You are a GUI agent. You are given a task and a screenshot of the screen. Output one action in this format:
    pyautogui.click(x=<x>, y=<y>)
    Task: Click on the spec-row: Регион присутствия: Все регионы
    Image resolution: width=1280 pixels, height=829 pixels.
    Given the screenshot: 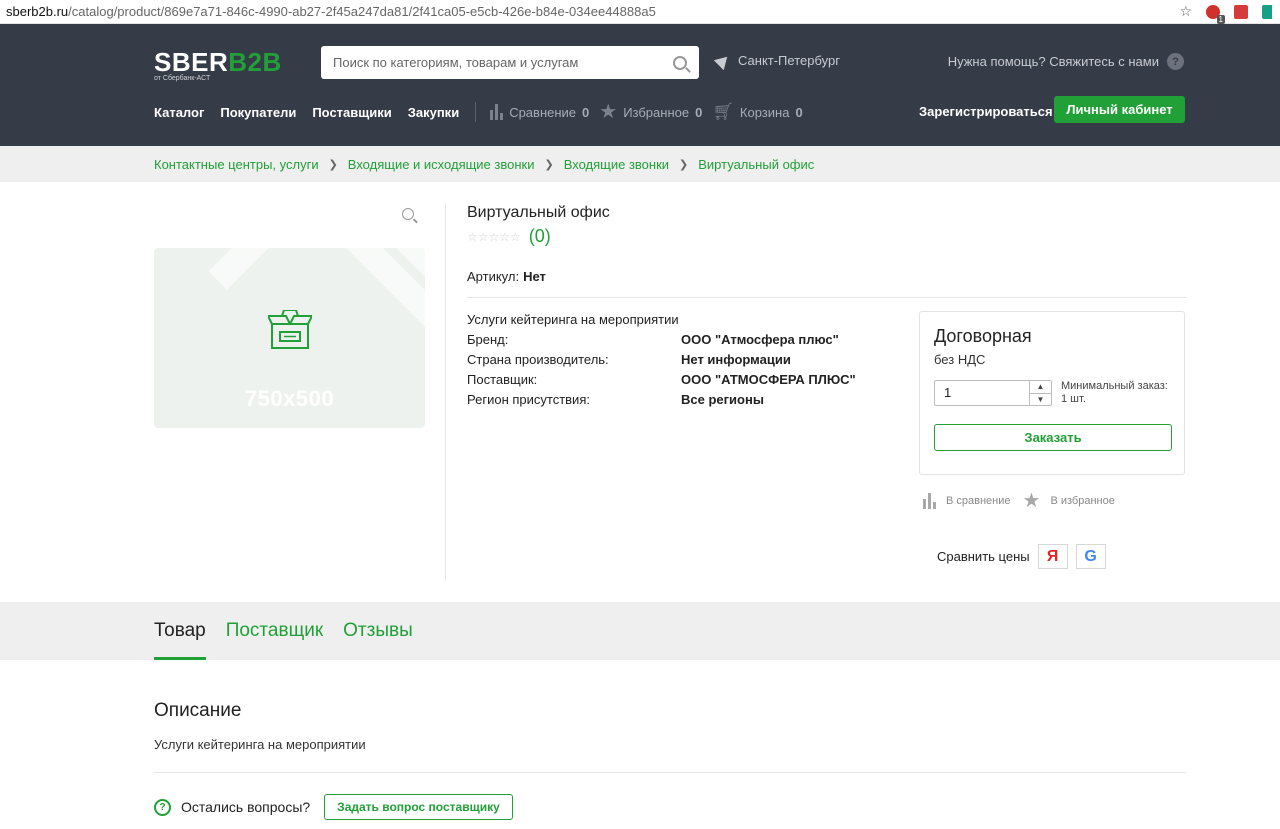 What is the action you would take?
    pyautogui.click(x=661, y=400)
    